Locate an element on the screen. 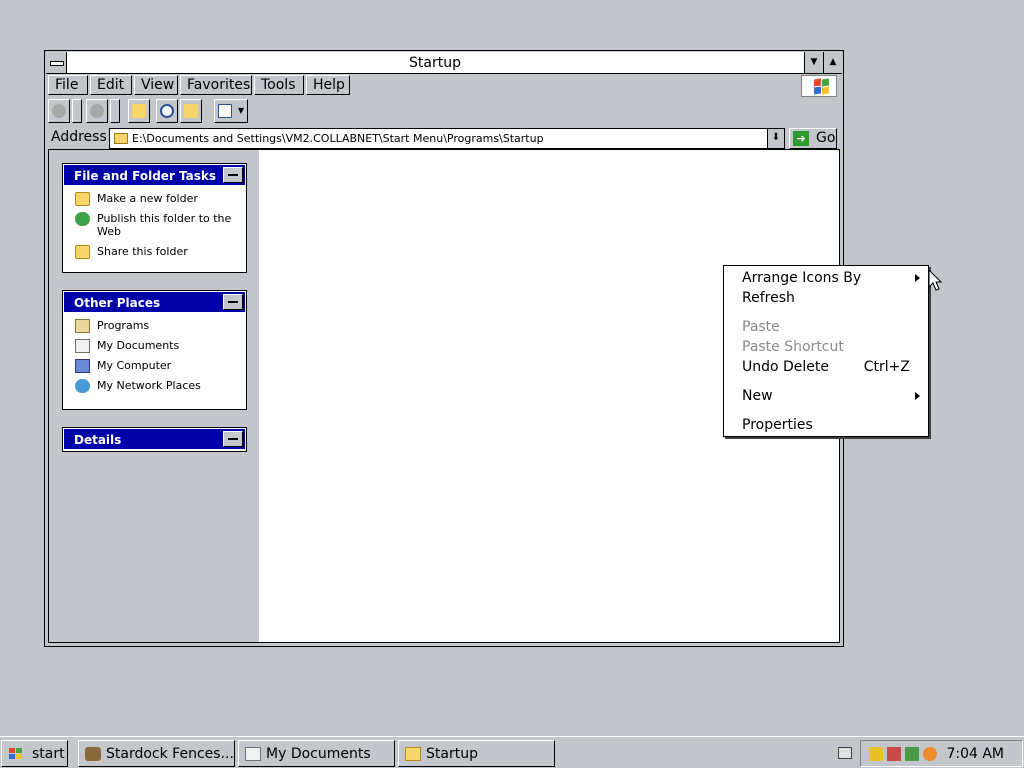 This screenshot has height=768, width=1024. back-button is located at coordinates (59, 111).